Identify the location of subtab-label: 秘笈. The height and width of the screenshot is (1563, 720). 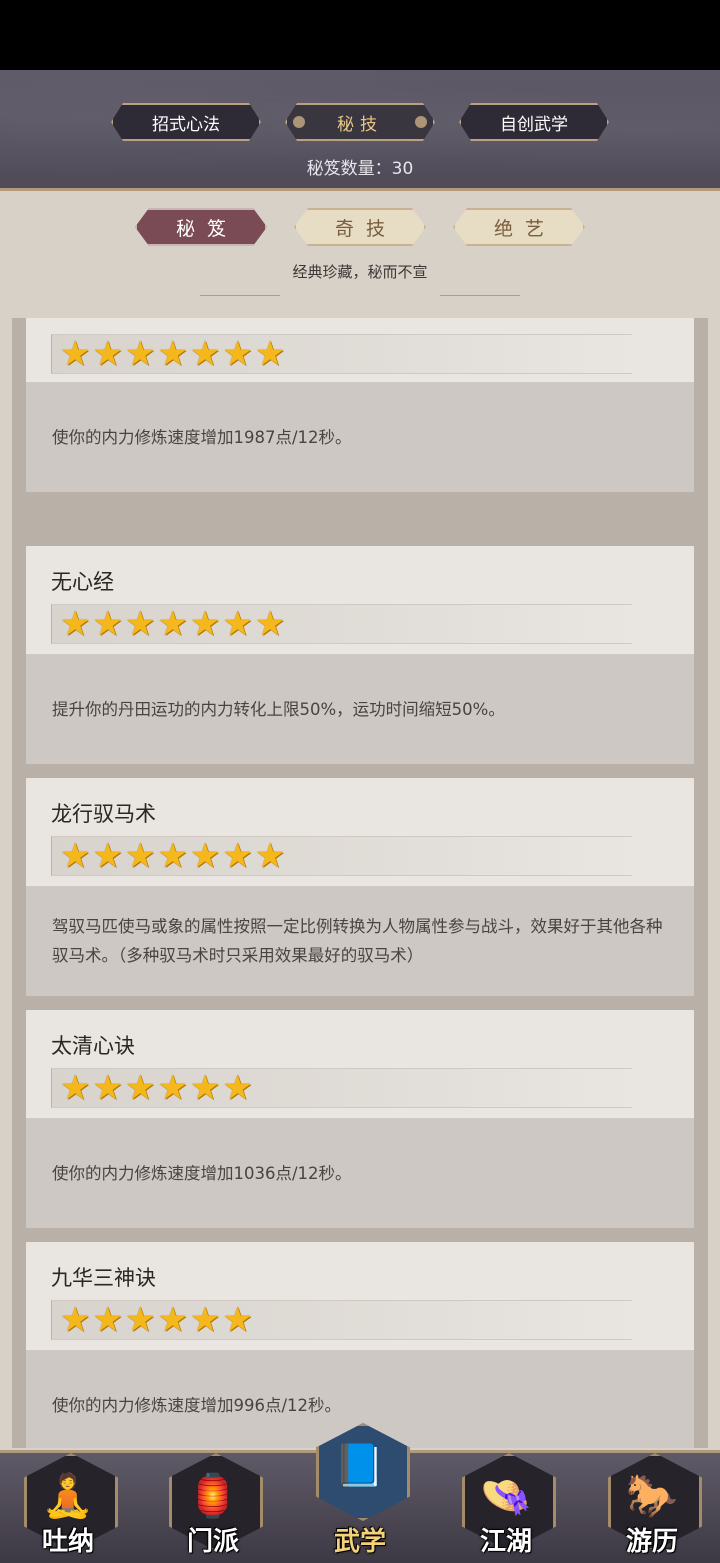
(206, 228).